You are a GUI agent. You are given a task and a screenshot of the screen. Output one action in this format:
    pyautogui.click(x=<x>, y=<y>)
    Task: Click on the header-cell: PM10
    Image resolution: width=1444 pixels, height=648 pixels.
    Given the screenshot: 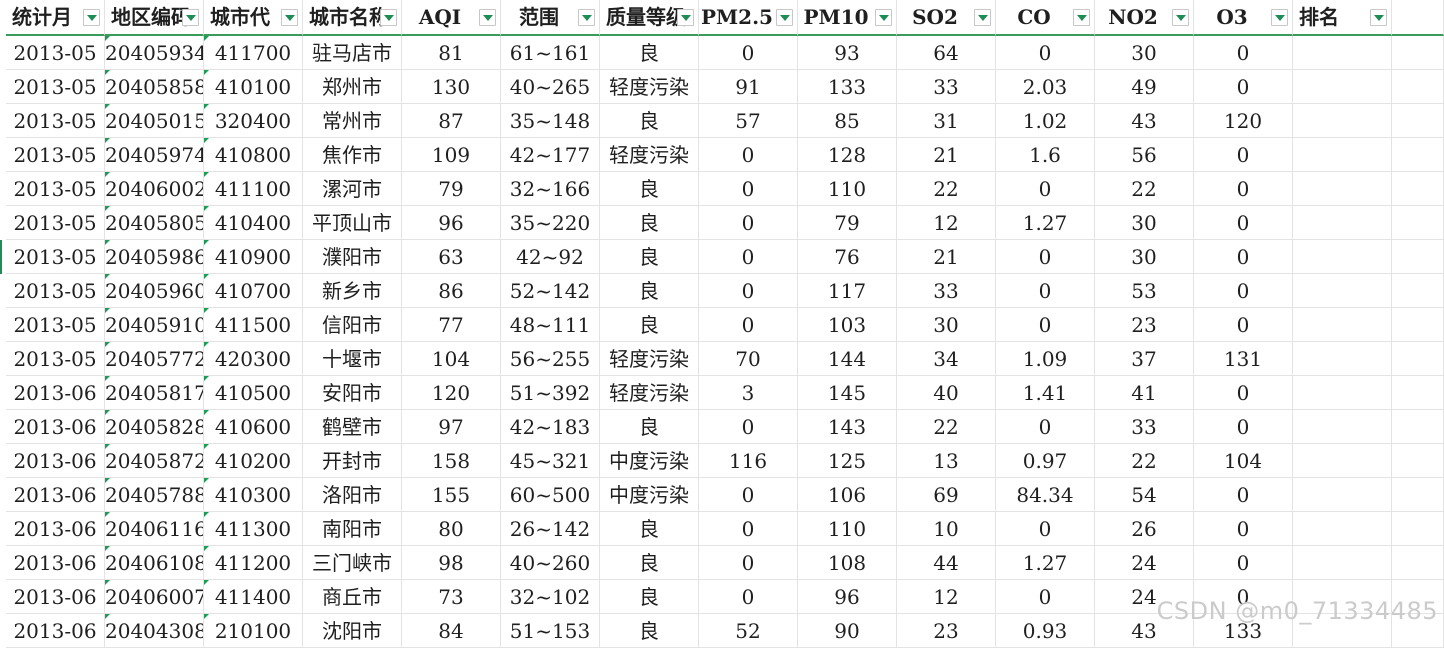 What is the action you would take?
    pyautogui.click(x=847, y=18)
    